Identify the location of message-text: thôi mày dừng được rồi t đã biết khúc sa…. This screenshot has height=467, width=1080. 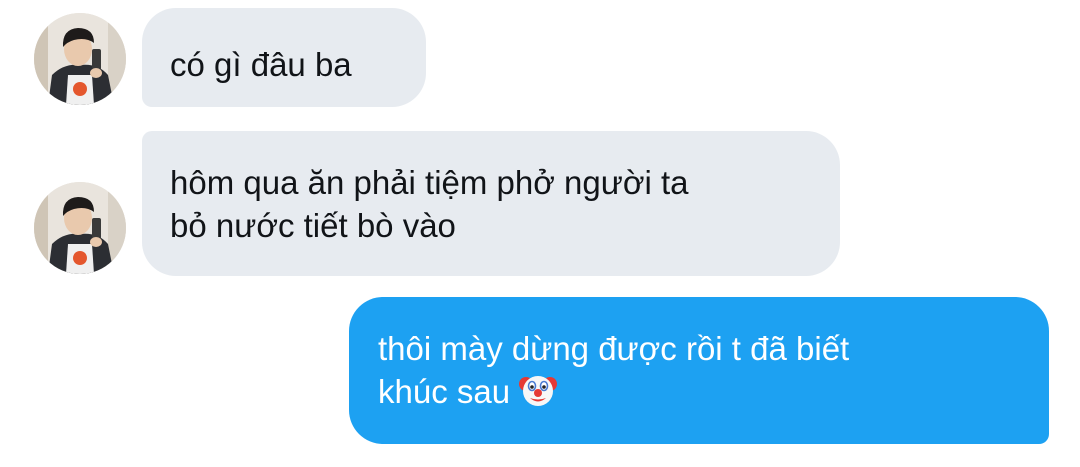
(614, 370).